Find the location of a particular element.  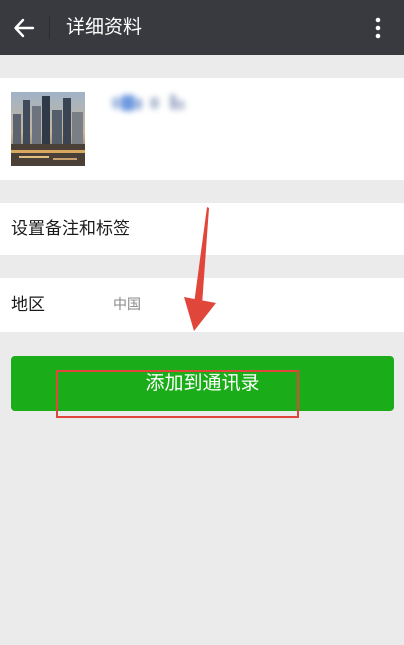

region-label: 地区 is located at coordinates (28, 305).